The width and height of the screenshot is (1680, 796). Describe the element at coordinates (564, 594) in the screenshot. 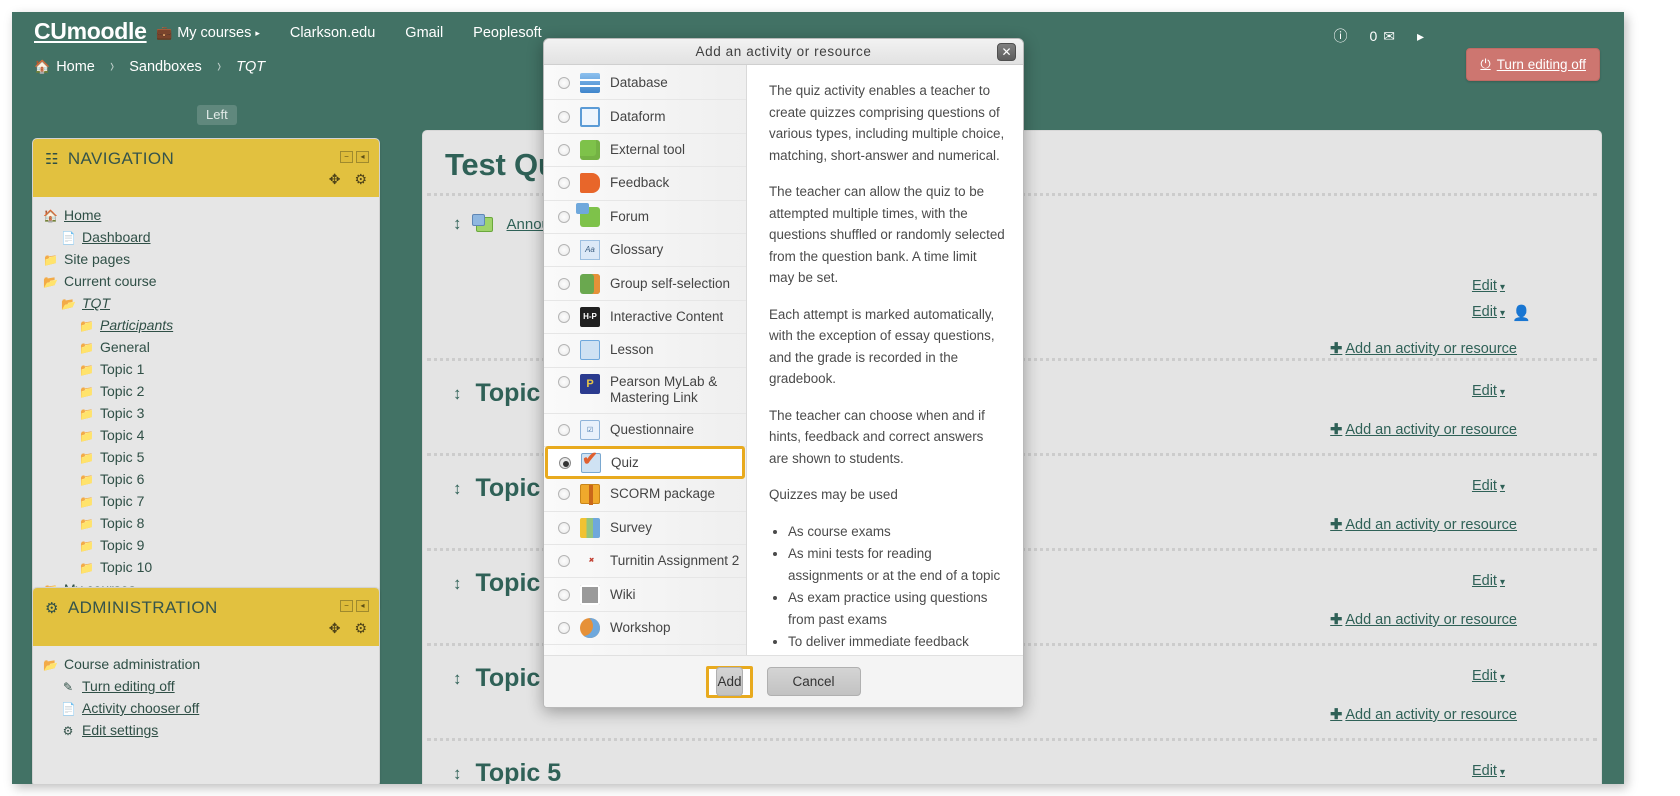

I see `radio-wiki` at that location.